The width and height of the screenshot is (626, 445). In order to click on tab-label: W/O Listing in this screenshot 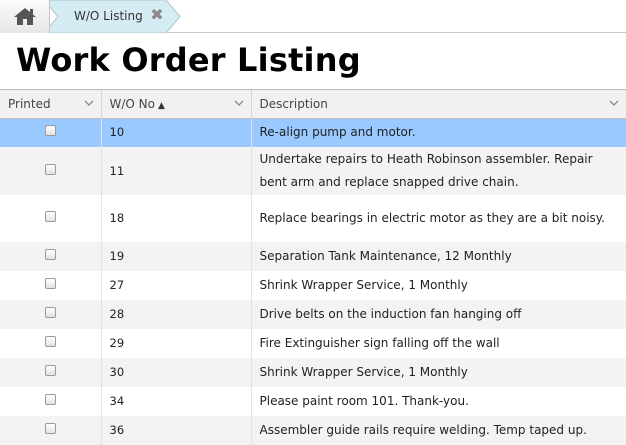, I will do `click(108, 16)`.